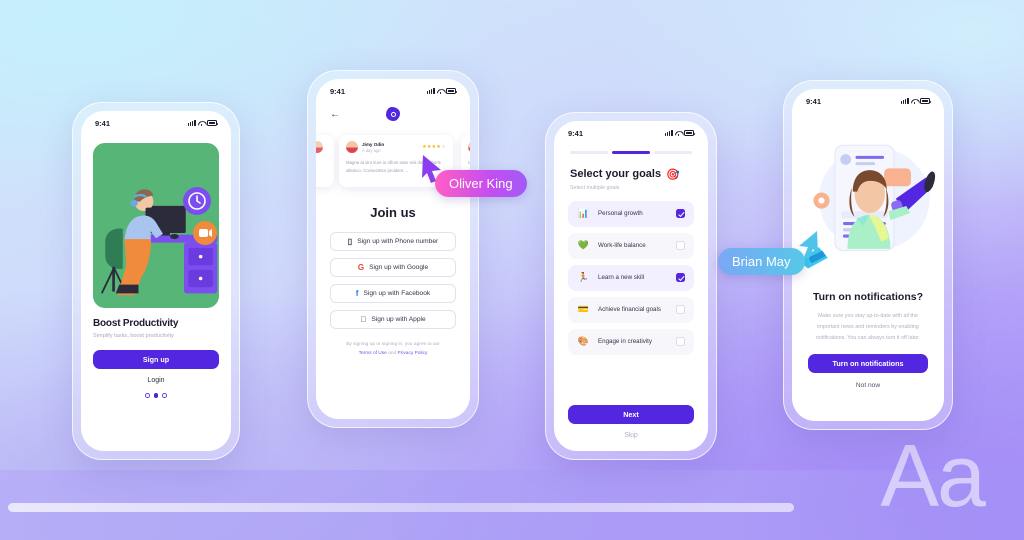  What do you see at coordinates (398, 241) in the screenshot?
I see `signup-phone-label: Sign up with Phone number` at bounding box center [398, 241].